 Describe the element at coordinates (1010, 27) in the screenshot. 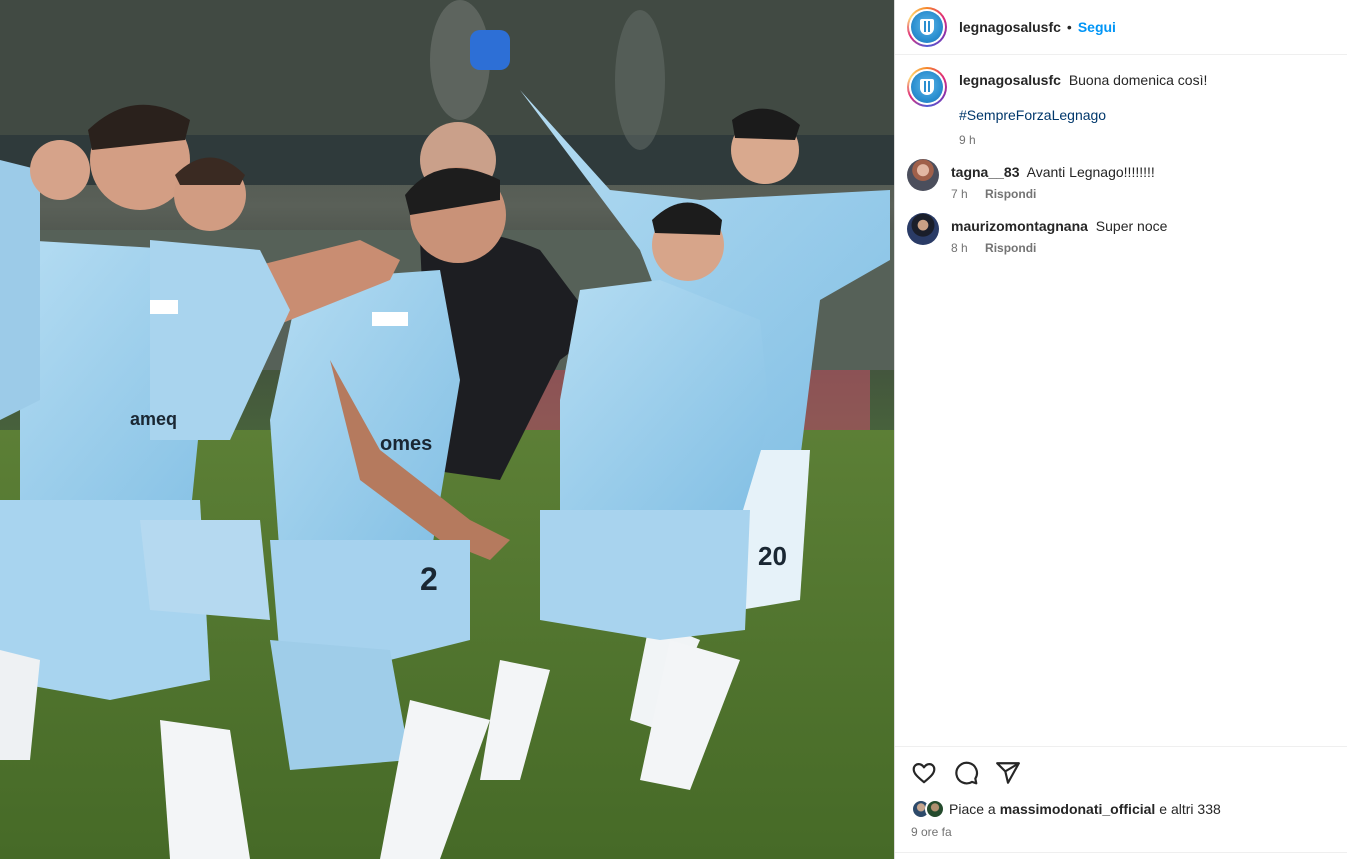

I see `author-username: legnagosalusfc` at that location.